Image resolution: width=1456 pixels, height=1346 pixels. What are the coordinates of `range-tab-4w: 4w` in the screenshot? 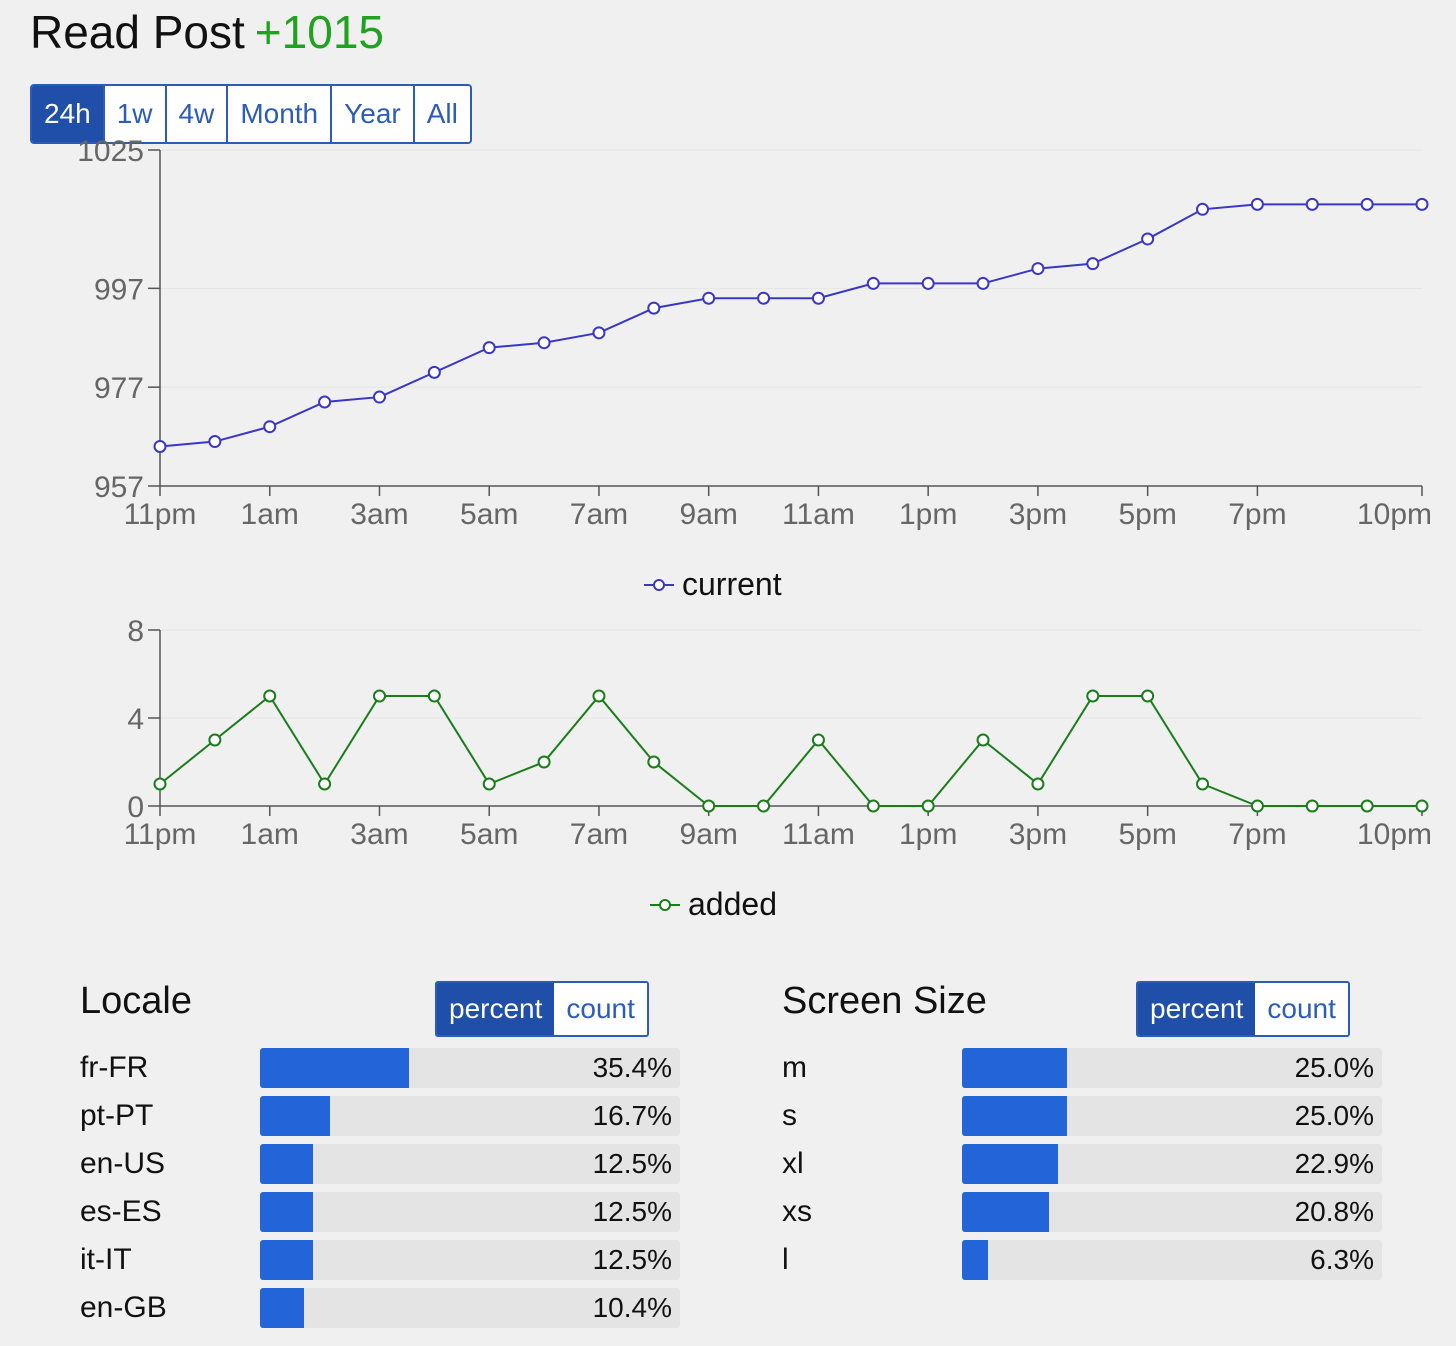 It's located at (197, 114).